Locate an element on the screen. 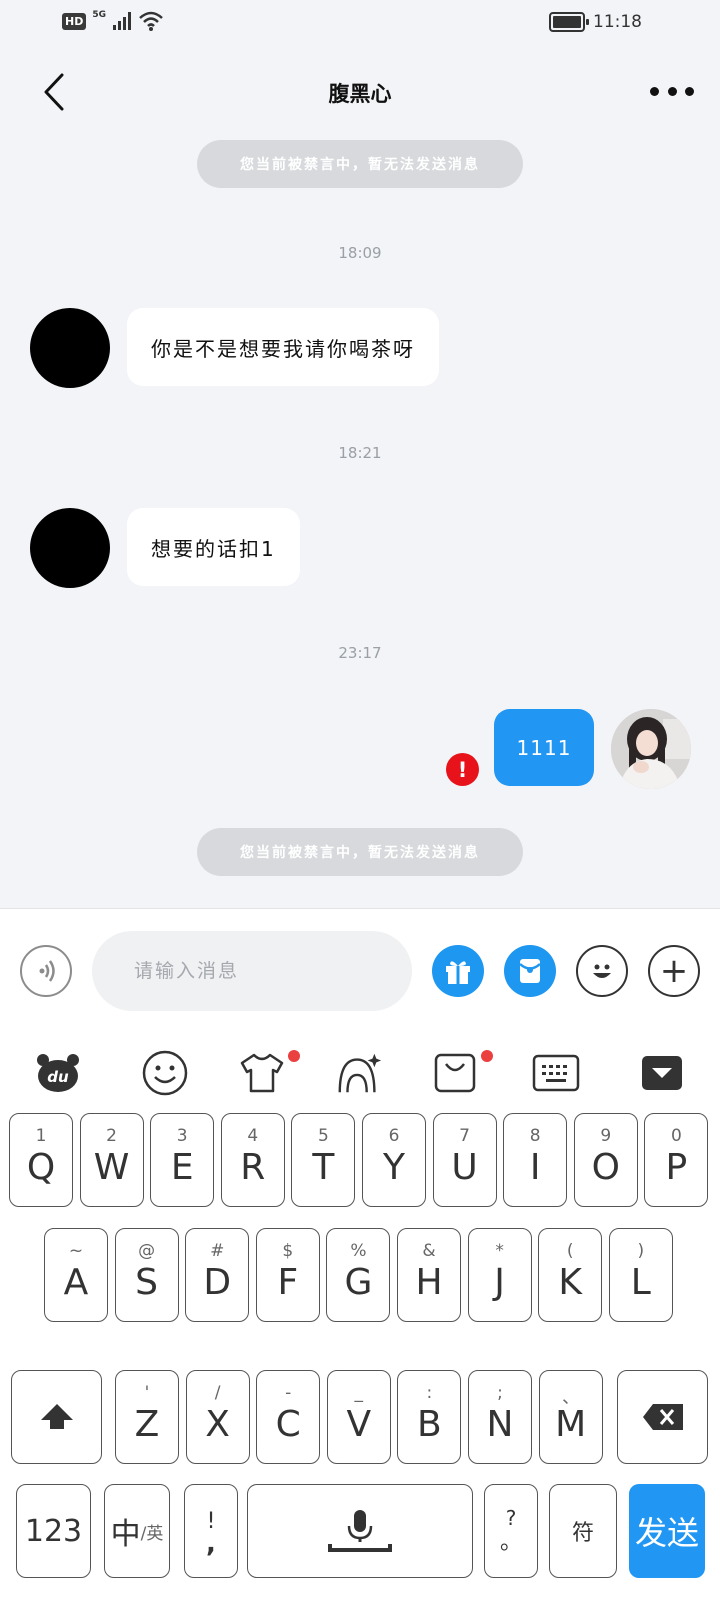  key-k: (K is located at coordinates (570, 1275).